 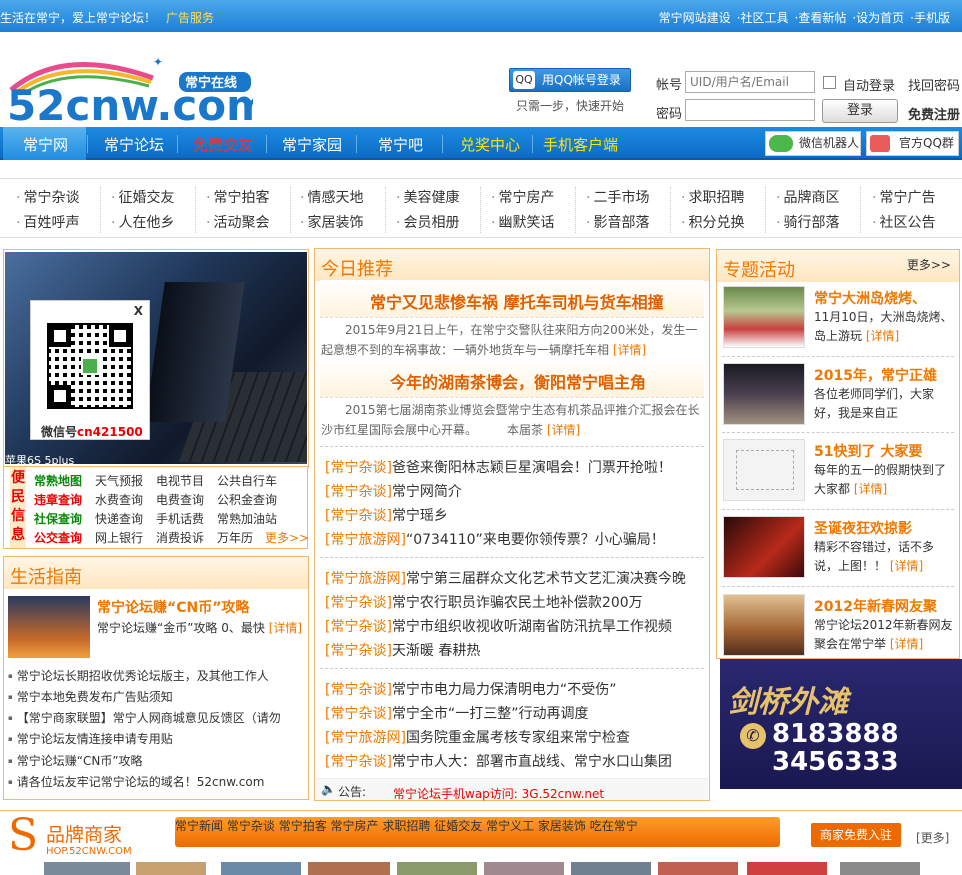 What do you see at coordinates (223, 144) in the screenshot?
I see `nav-item-dating: 免费交友` at bounding box center [223, 144].